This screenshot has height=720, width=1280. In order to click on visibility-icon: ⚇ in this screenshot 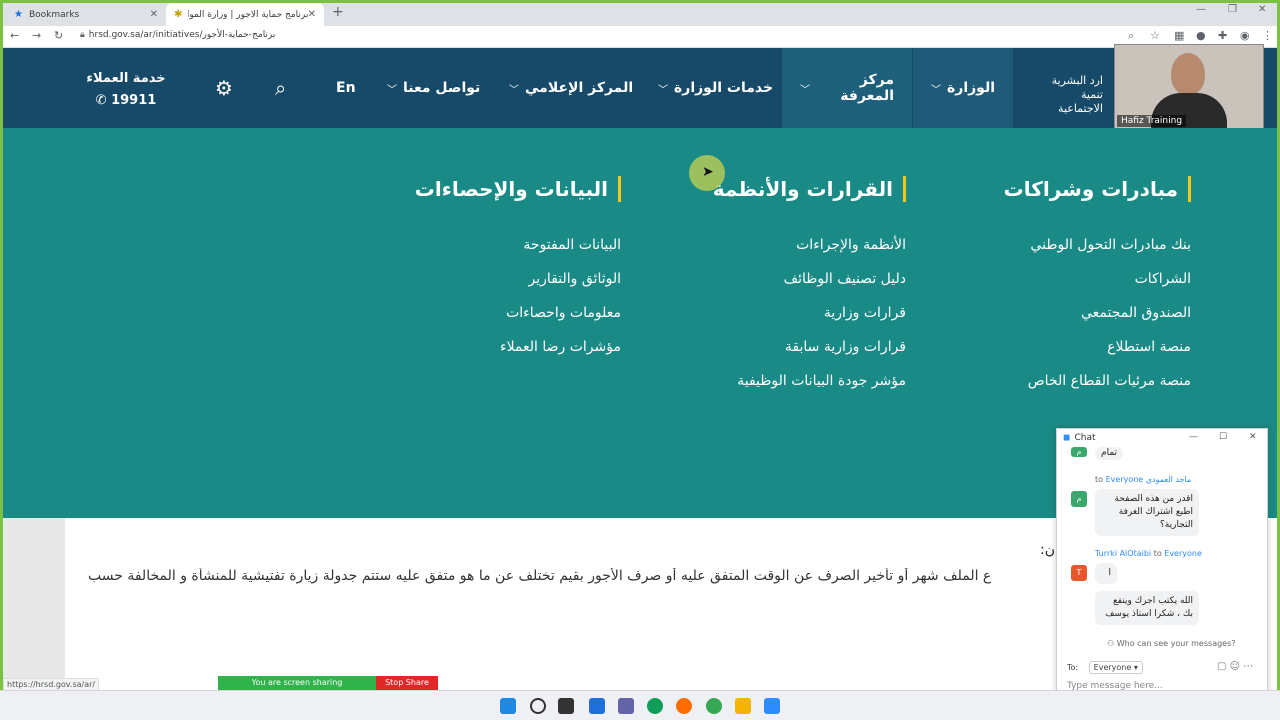, I will do `click(1111, 643)`.